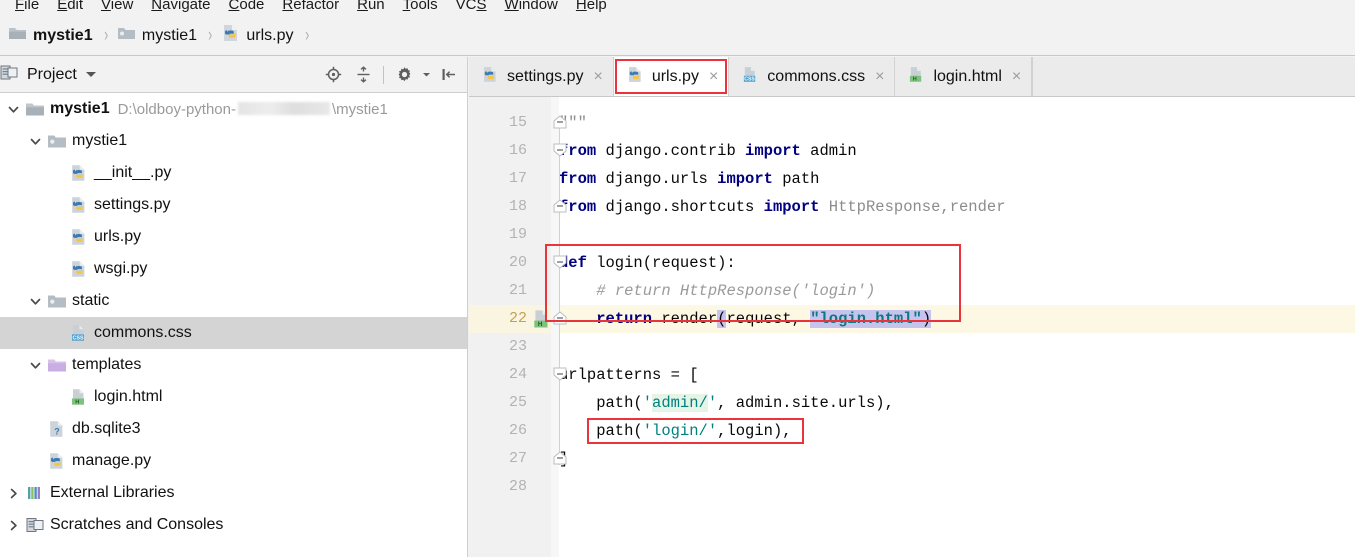 The image size is (1355, 557). I want to click on html-file-icon: H, so click(542, 319).